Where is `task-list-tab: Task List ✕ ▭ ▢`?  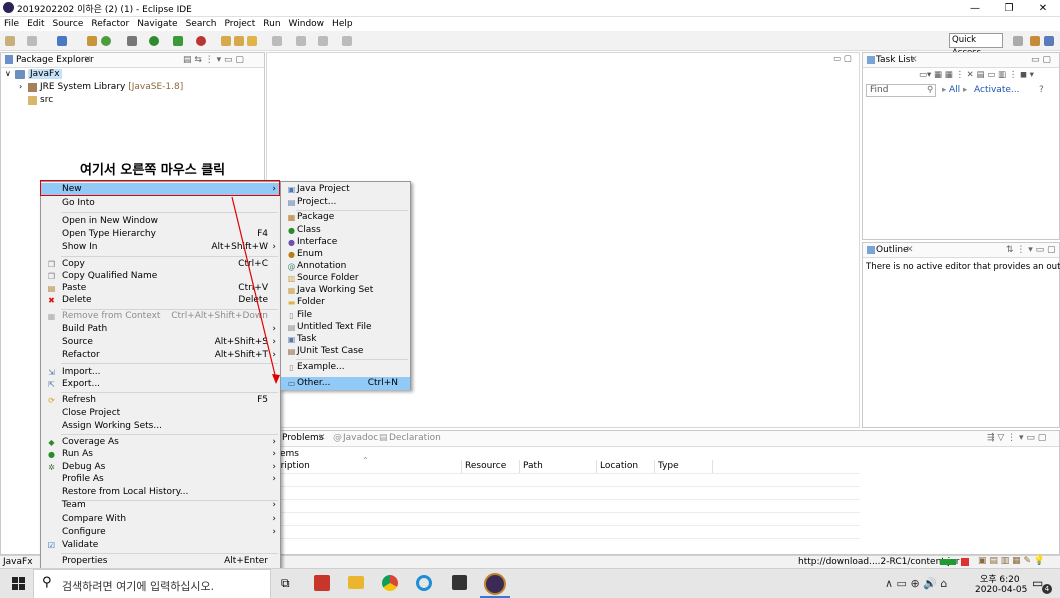
task-list-tab: Task List ✕ ▭ ▢ is located at coordinates (961, 60).